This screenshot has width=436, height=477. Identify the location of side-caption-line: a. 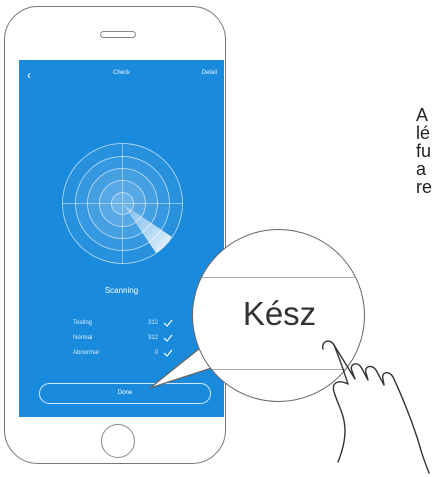
(421, 169).